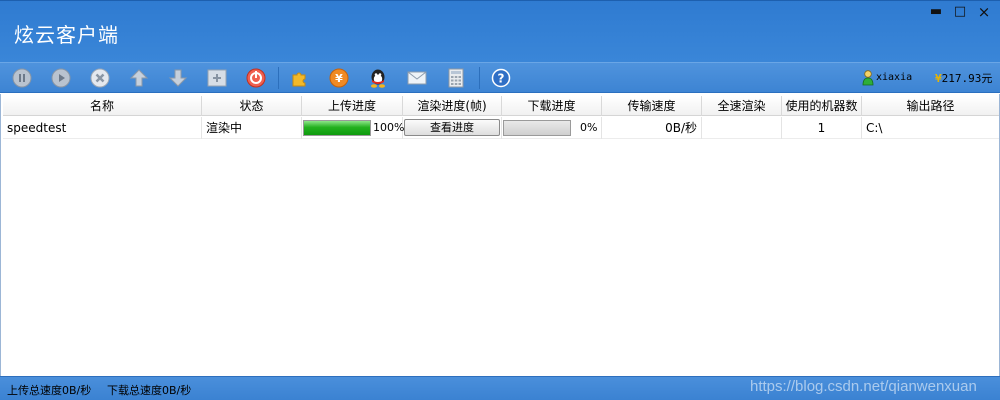 This screenshot has height=400, width=1000. What do you see at coordinates (589, 127) in the screenshot?
I see `download-progress-text: 0%` at bounding box center [589, 127].